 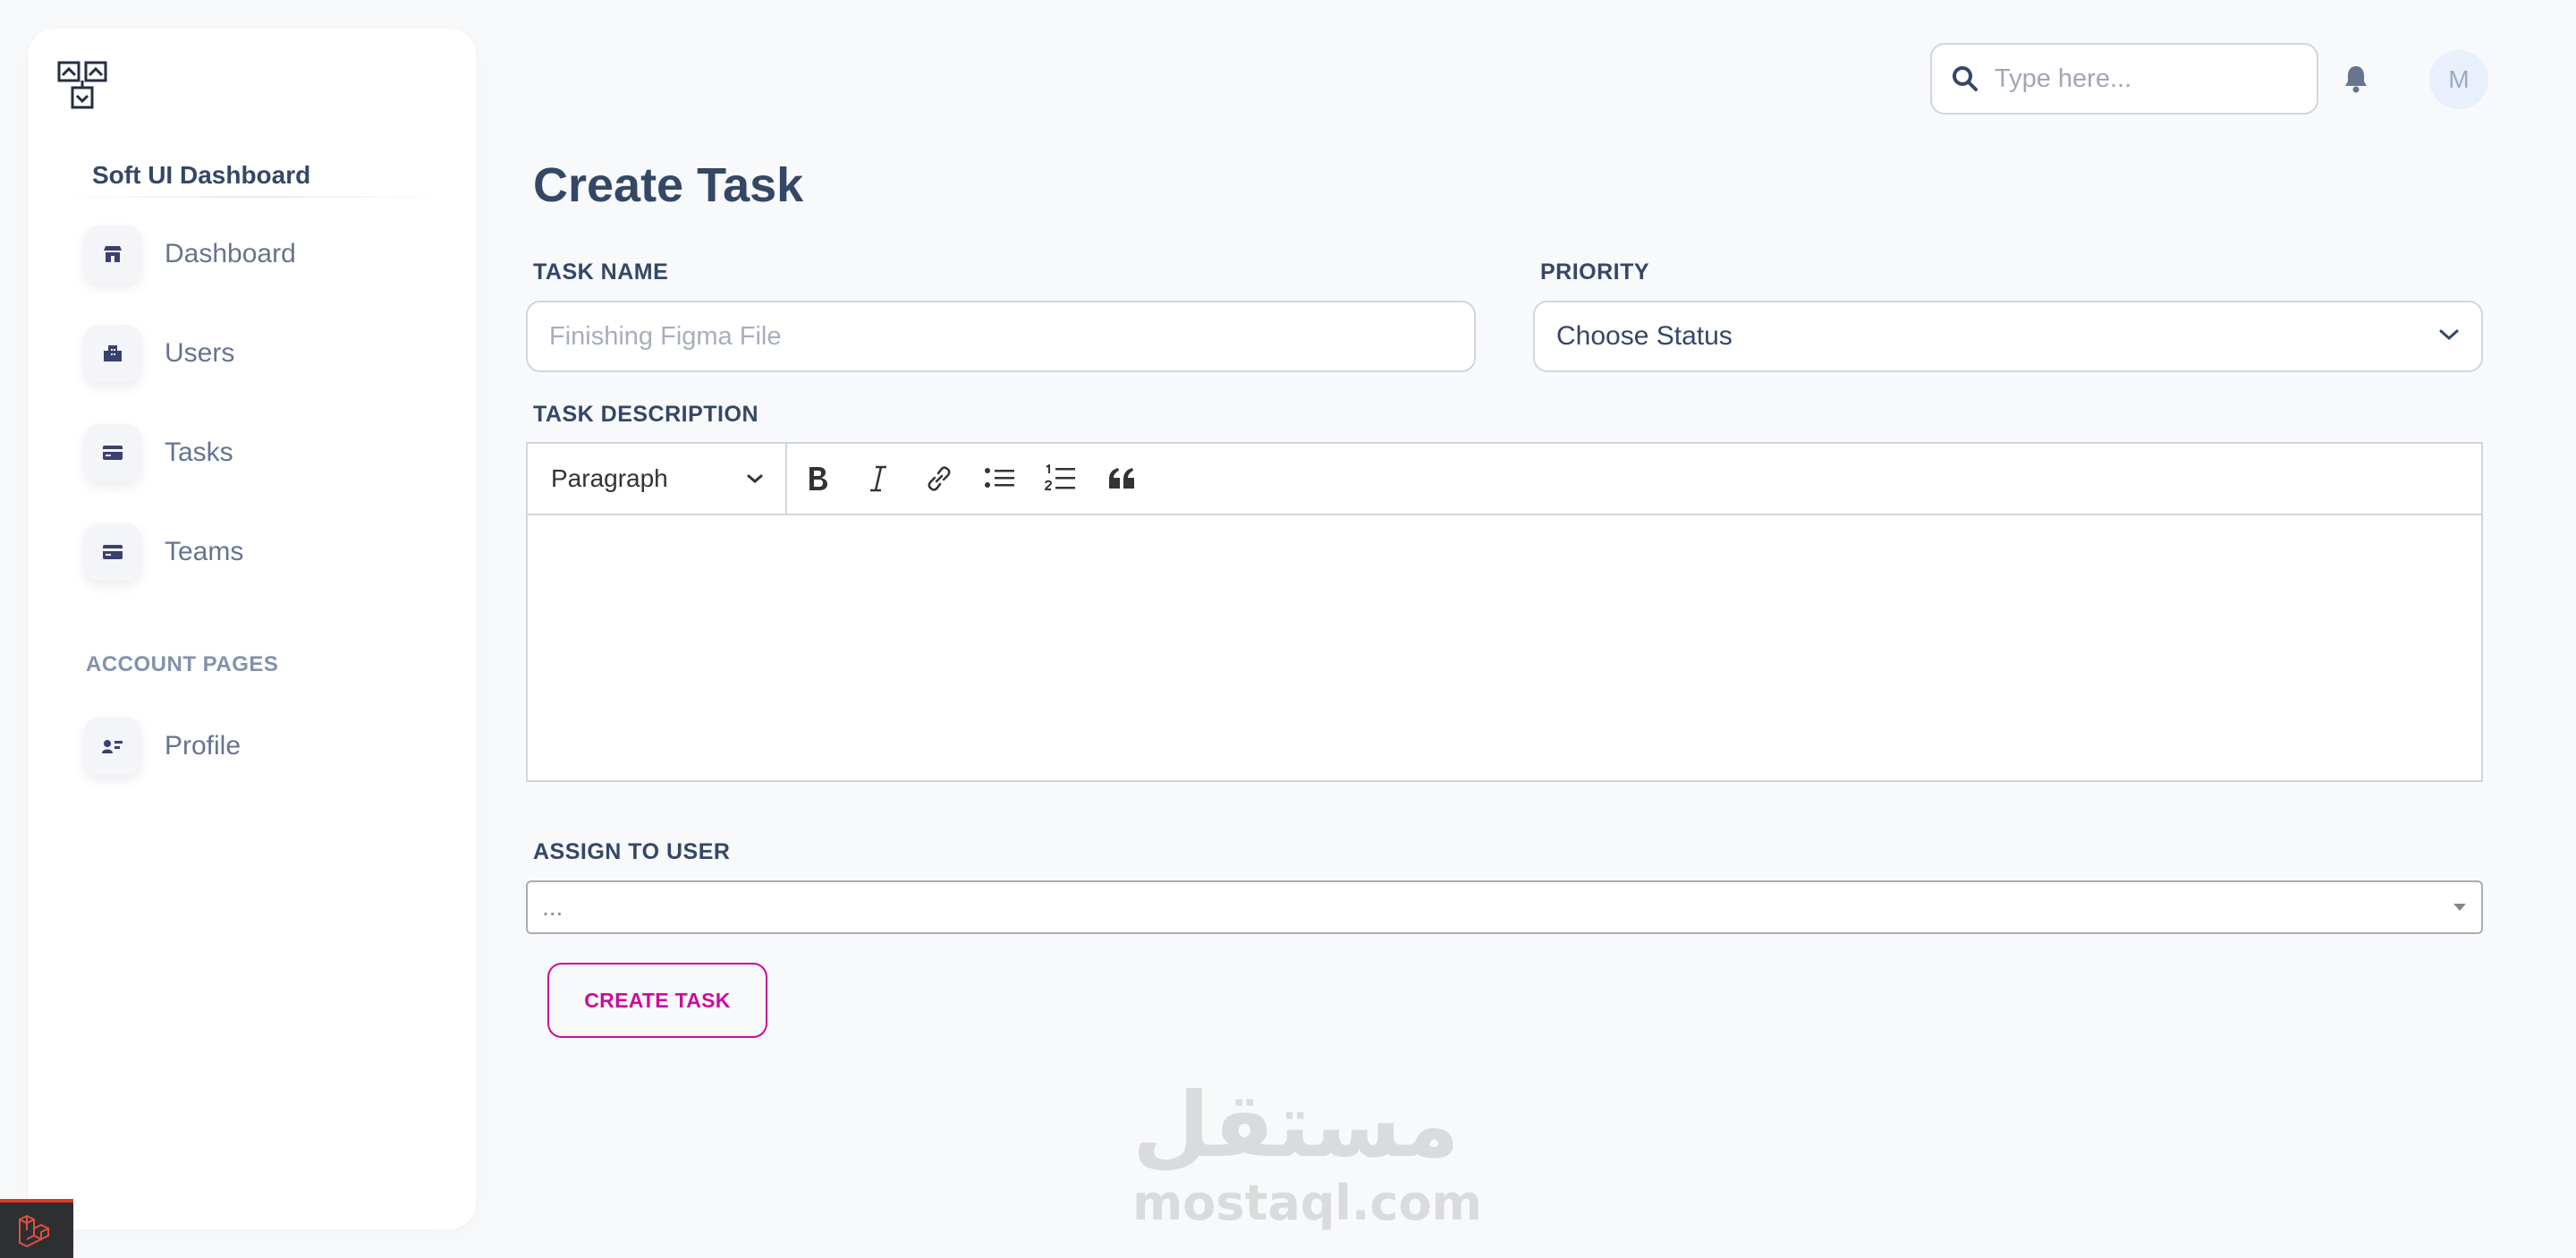 I want to click on link-button, so click(x=939, y=478).